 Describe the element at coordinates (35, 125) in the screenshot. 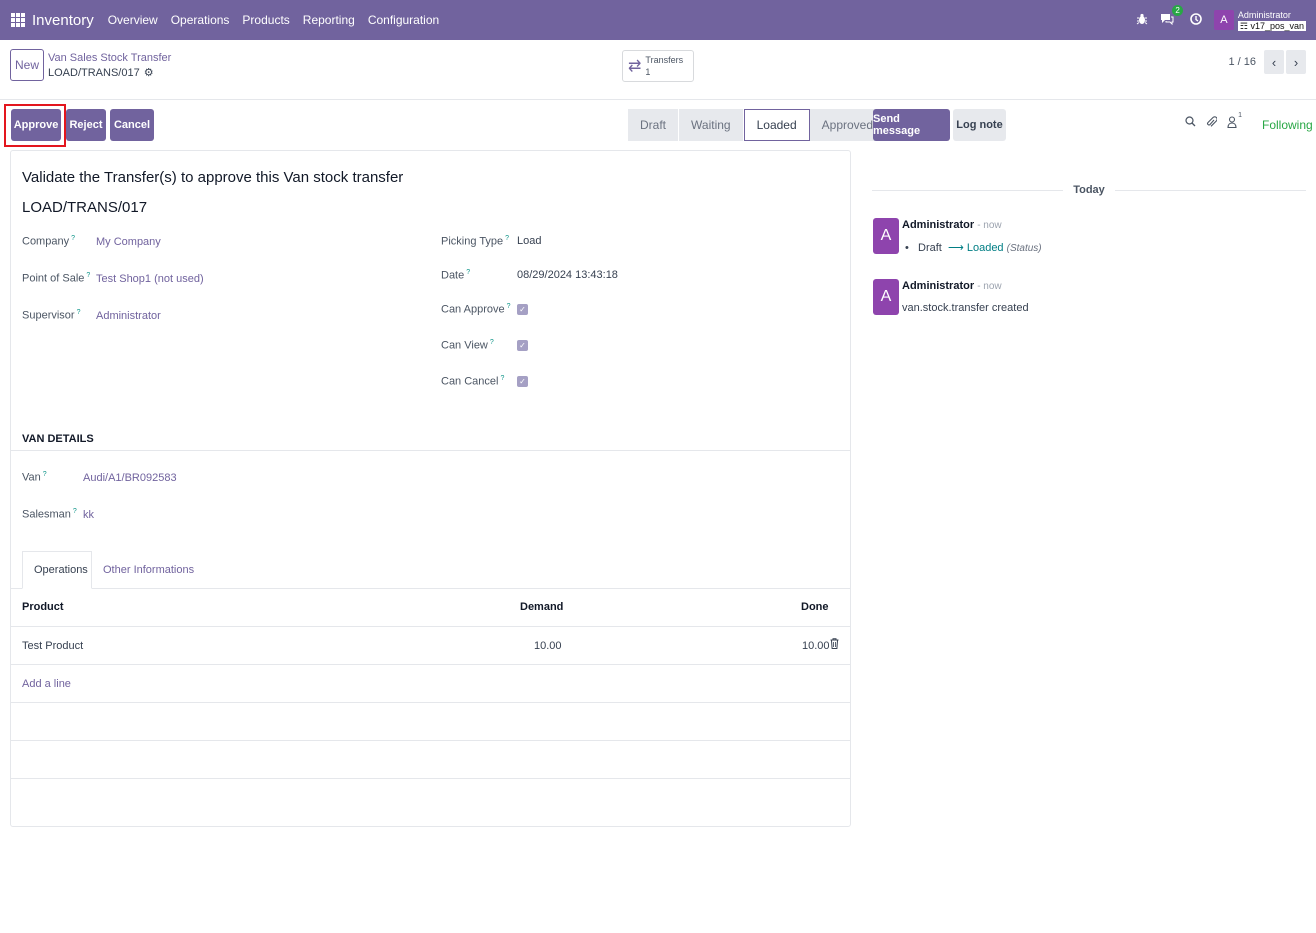

I see `approve-highlight-box` at that location.